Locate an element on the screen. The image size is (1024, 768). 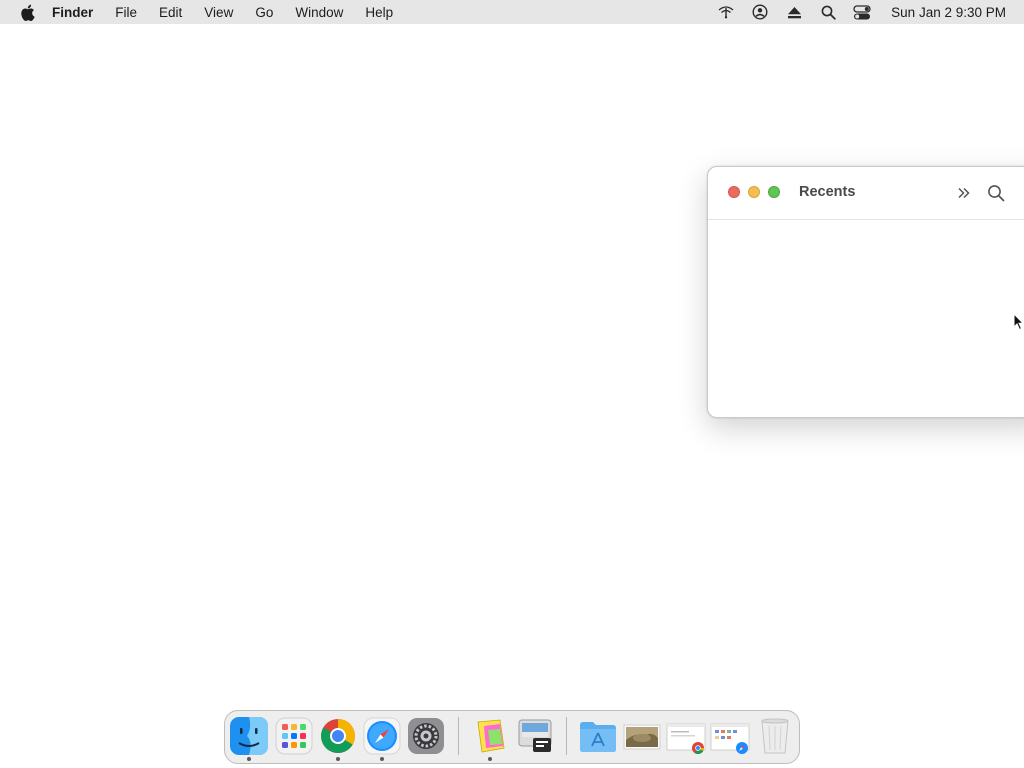
applications-folder-icon is located at coordinates (598, 736).